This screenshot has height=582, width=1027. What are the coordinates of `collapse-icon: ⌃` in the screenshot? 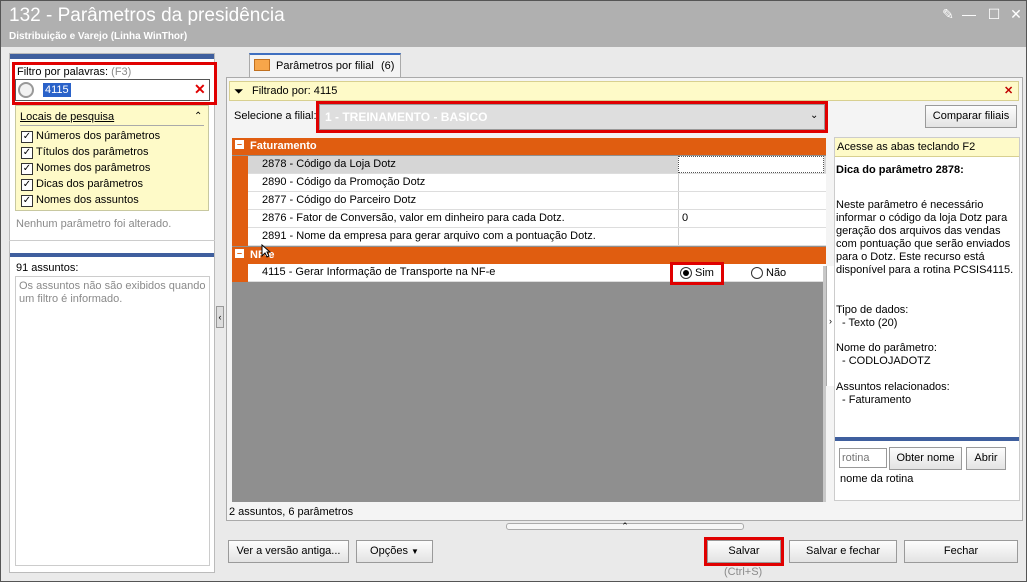 It's located at (198, 116).